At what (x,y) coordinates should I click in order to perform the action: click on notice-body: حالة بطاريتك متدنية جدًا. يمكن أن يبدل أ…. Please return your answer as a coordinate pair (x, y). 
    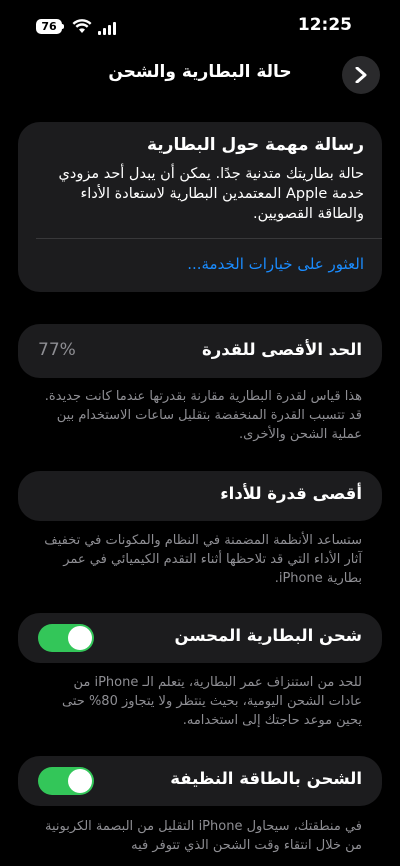
    Looking at the image, I should click on (211, 194).